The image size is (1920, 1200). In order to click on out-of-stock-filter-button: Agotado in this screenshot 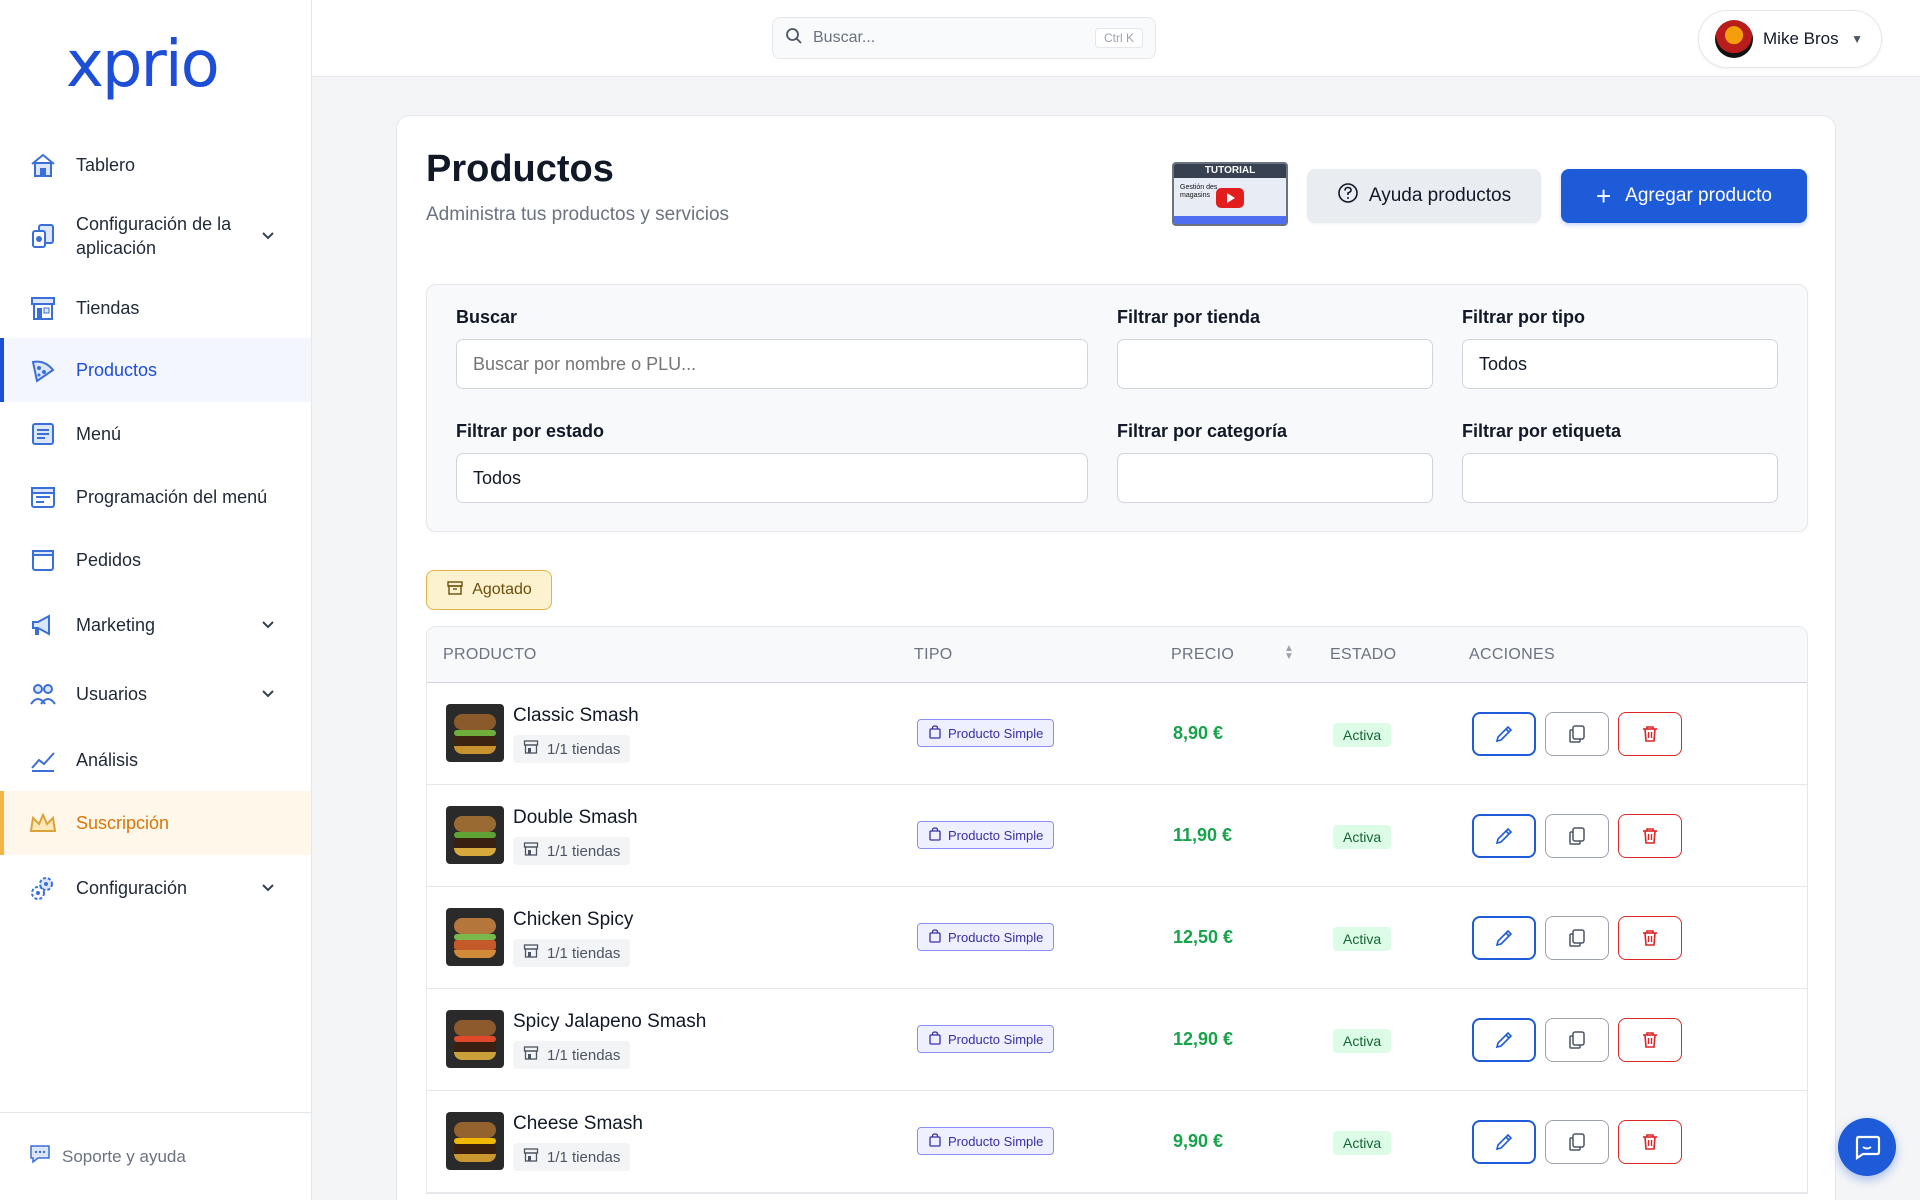, I will do `click(489, 590)`.